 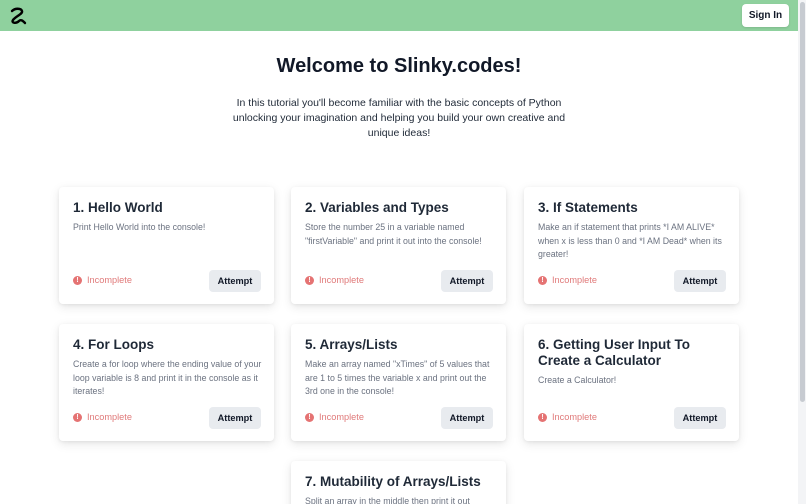 What do you see at coordinates (588, 207) in the screenshot?
I see `lesson-title: 3. If Statements` at bounding box center [588, 207].